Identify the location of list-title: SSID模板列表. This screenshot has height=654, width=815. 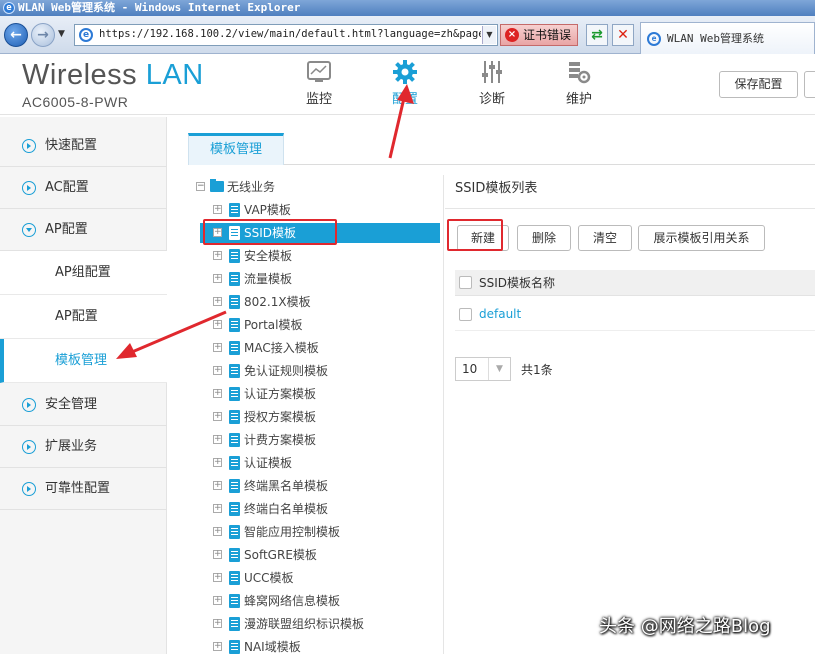
(496, 188).